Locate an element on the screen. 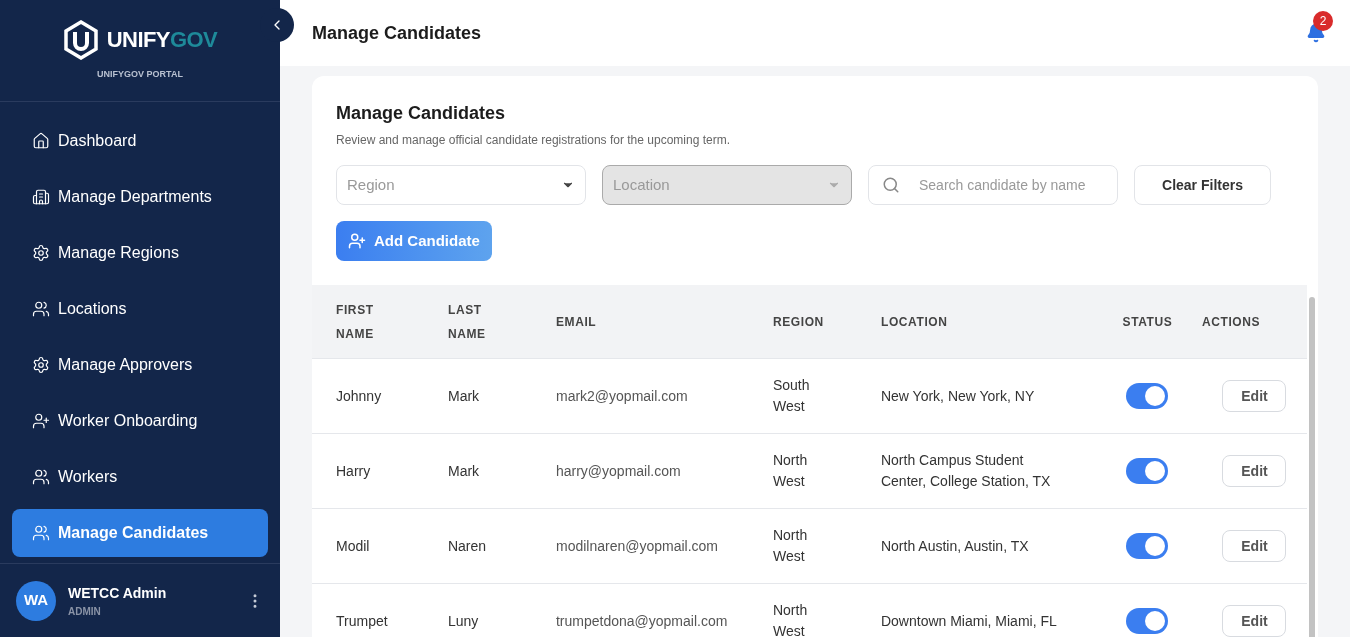  column-header: LAST NAME is located at coordinates (467, 322).